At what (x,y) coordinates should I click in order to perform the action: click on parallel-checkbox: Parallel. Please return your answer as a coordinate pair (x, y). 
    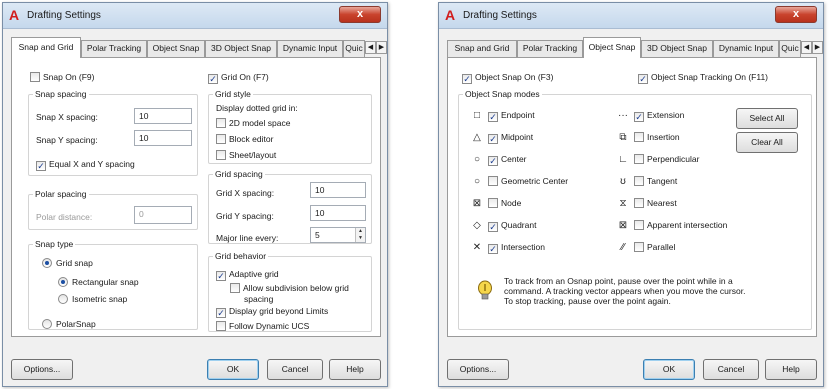
    Looking at the image, I should click on (654, 248).